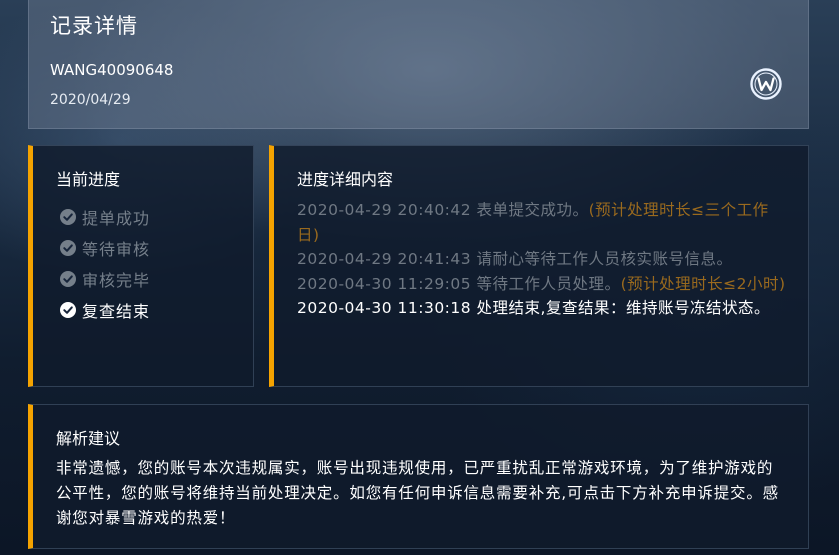  Describe the element at coordinates (116, 249) in the screenshot. I see `progress-step-label: 等待审核` at that location.